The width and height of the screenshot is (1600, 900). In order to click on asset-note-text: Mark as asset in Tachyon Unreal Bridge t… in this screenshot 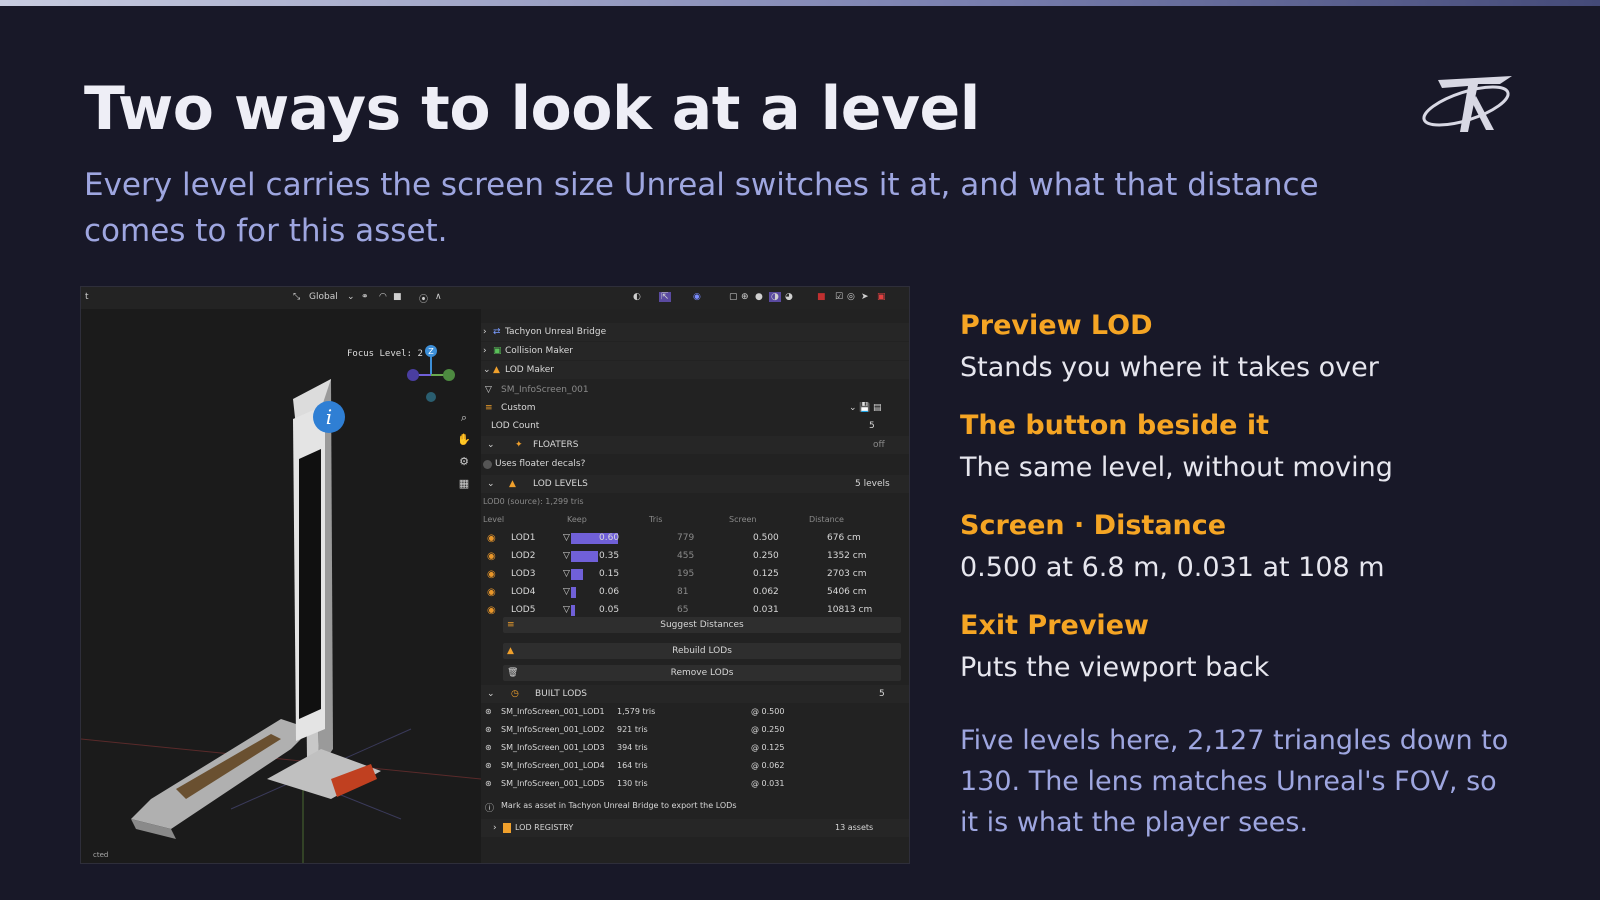, I will do `click(619, 805)`.